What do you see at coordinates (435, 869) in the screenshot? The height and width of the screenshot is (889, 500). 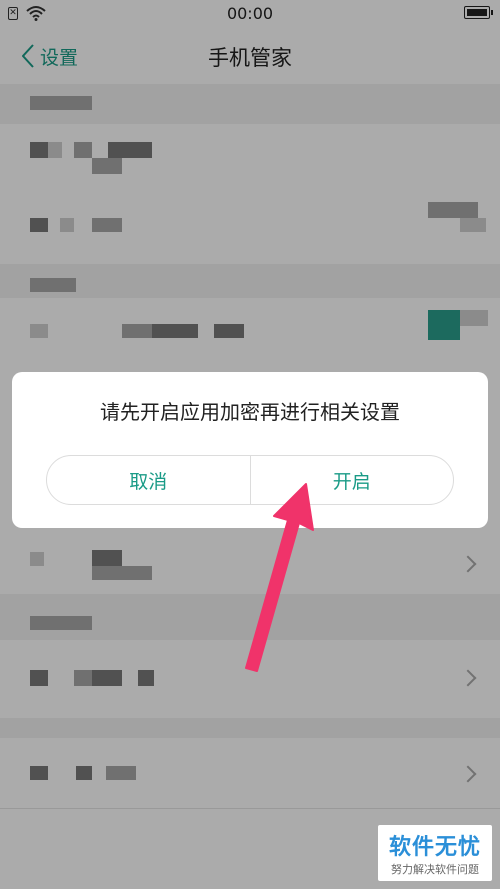 I see `watermark-subtitle: 努力解决软件问题` at bounding box center [435, 869].